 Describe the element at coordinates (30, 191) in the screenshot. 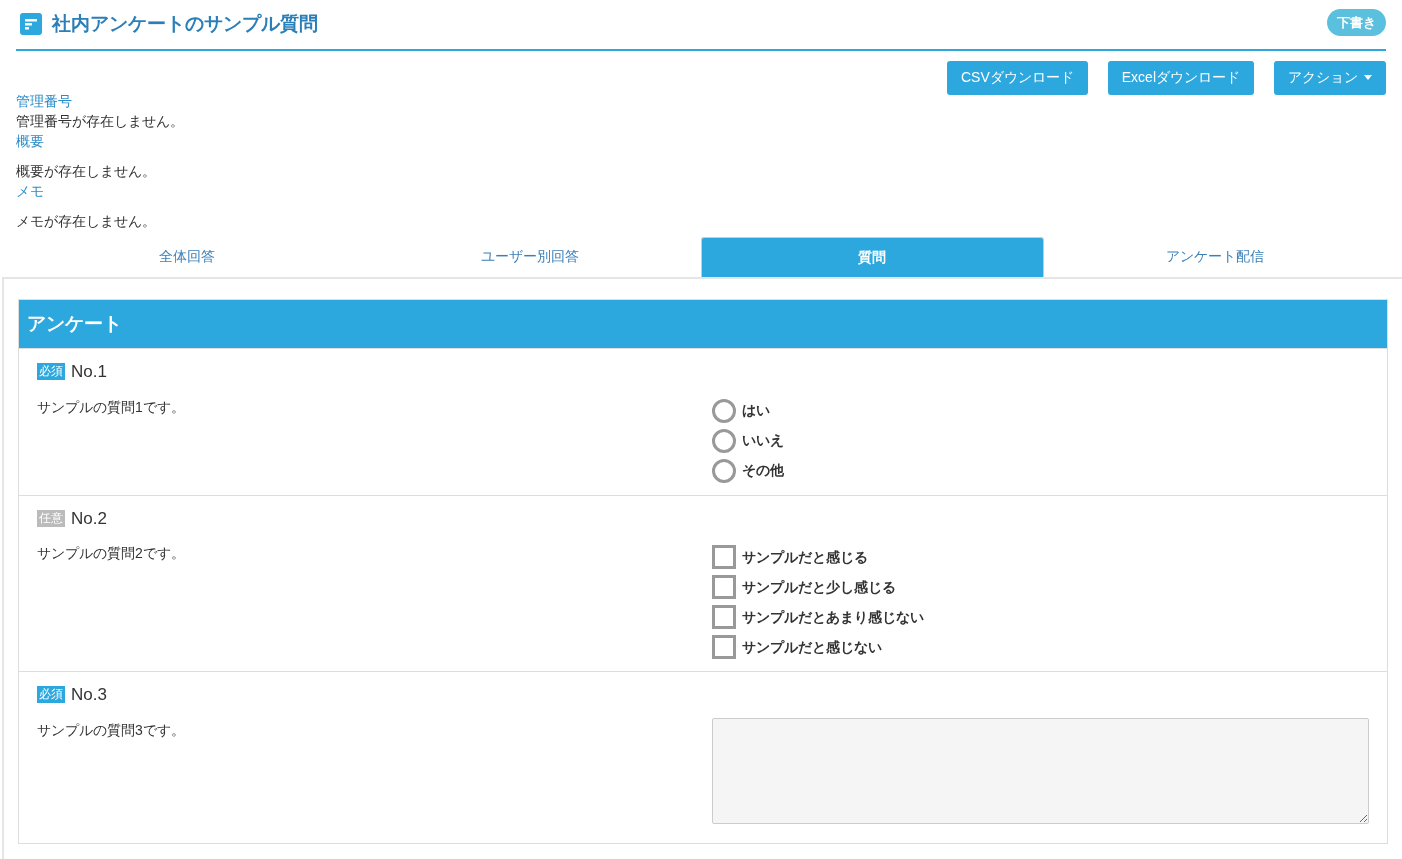

I see `field-label: メモ` at that location.